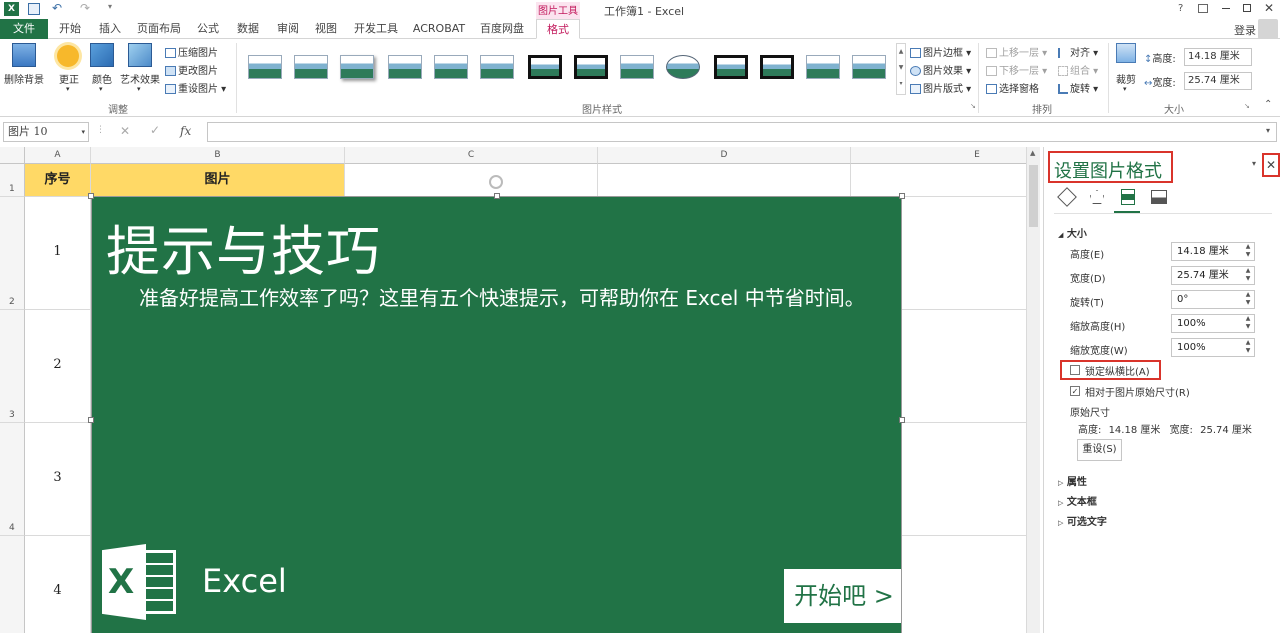 This screenshot has height=633, width=1280. What do you see at coordinates (326, 29) in the screenshot?
I see `tab-view: 视图` at bounding box center [326, 29].